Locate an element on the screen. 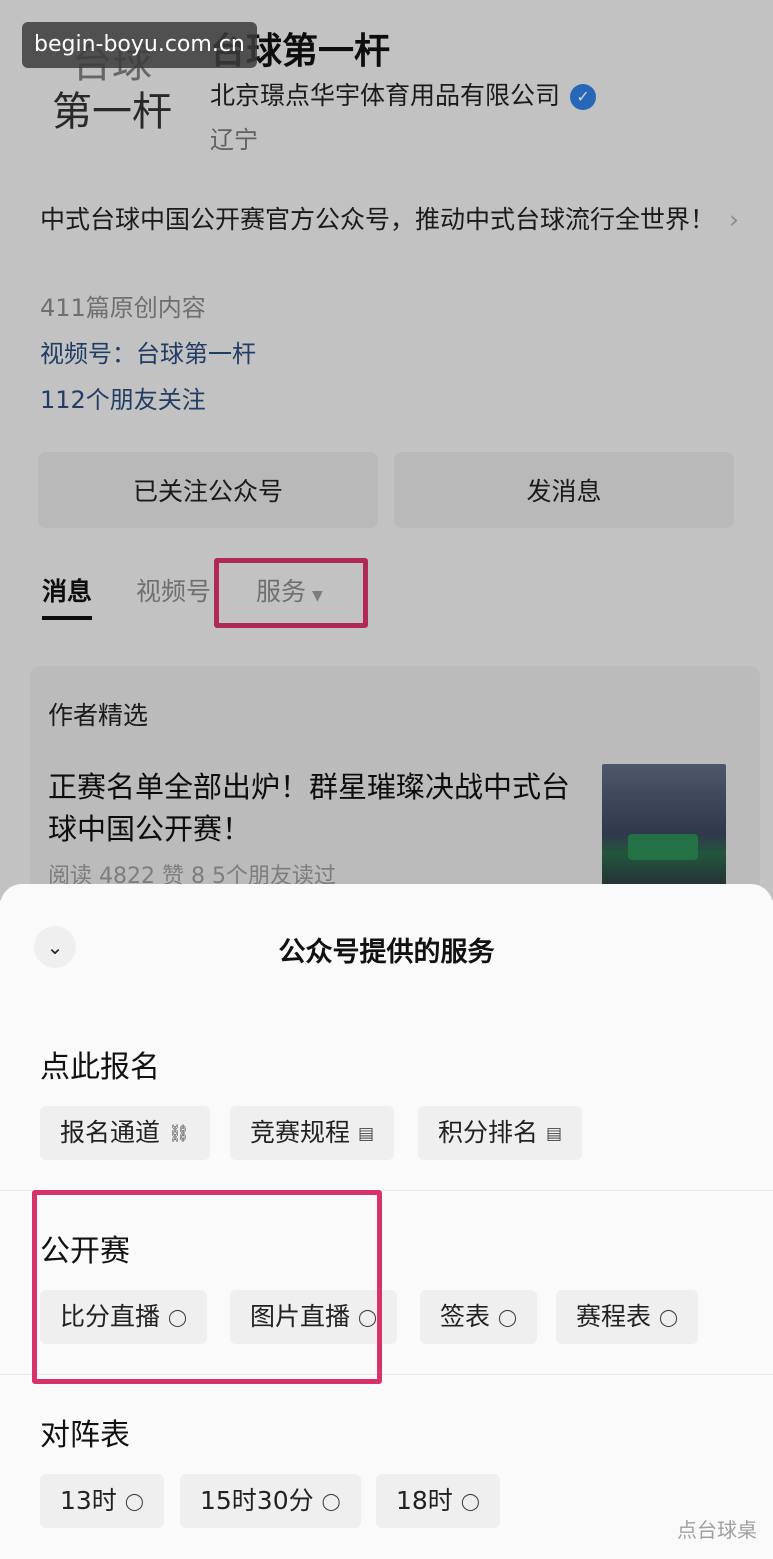 This screenshot has height=1559, width=773. chip-label: 13时 is located at coordinates (88, 1500).